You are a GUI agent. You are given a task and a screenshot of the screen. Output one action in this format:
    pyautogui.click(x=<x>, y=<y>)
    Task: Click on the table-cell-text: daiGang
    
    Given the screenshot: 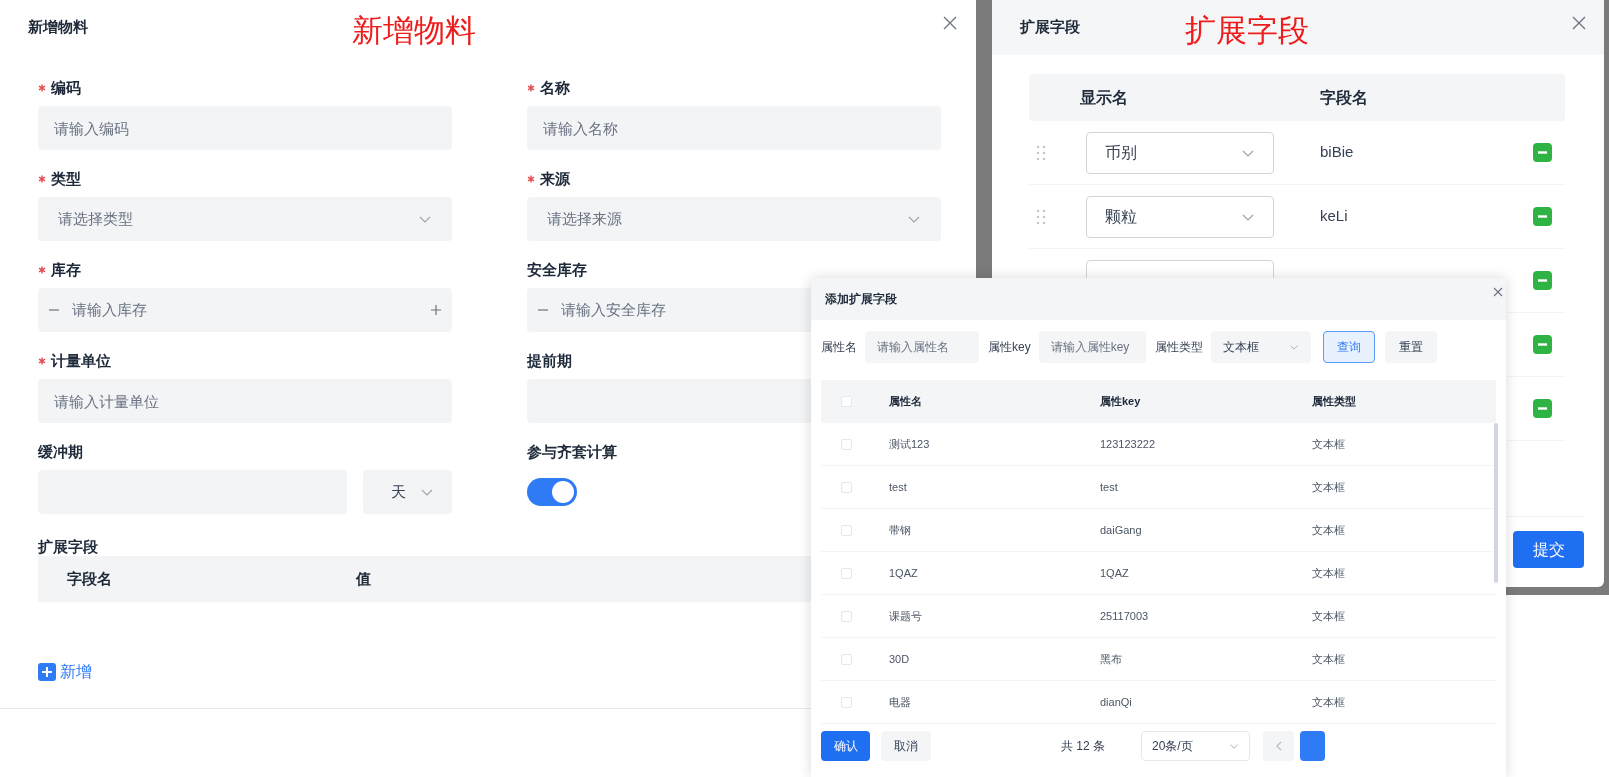 What is the action you would take?
    pyautogui.click(x=1121, y=530)
    